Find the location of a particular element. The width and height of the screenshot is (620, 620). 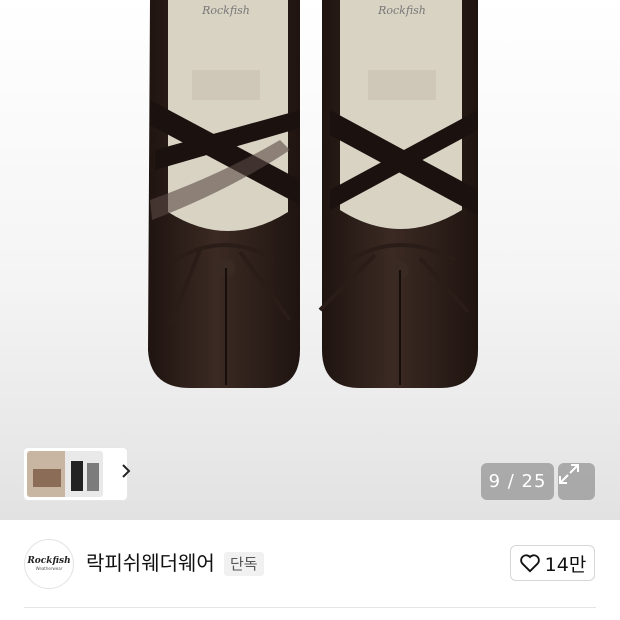

left-insole-brand: Rockfish is located at coordinates (225, 10).